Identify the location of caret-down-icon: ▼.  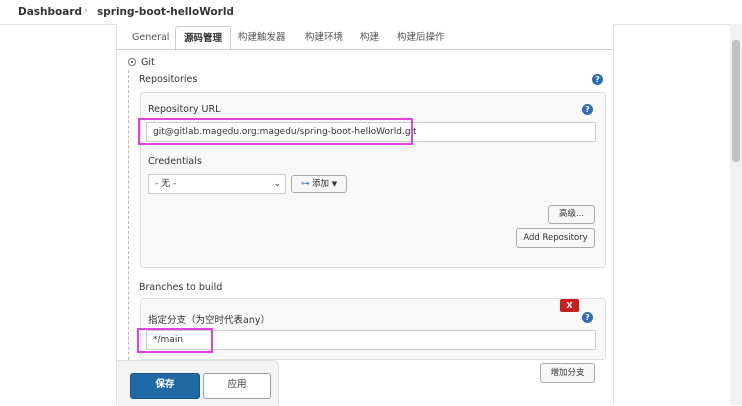
(334, 184).